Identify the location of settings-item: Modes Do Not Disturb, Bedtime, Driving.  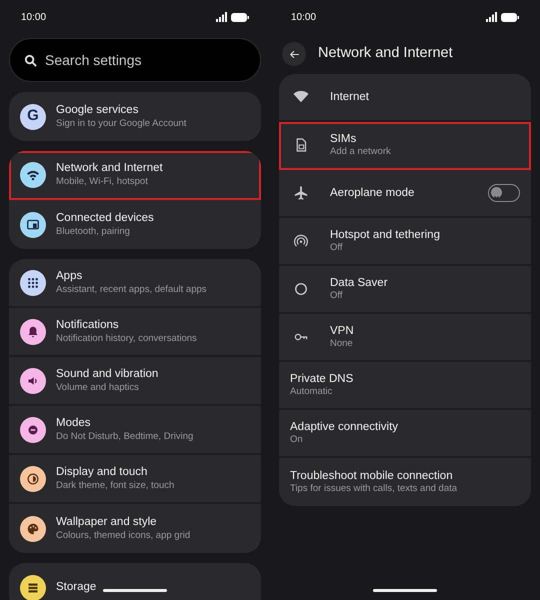
(135, 430).